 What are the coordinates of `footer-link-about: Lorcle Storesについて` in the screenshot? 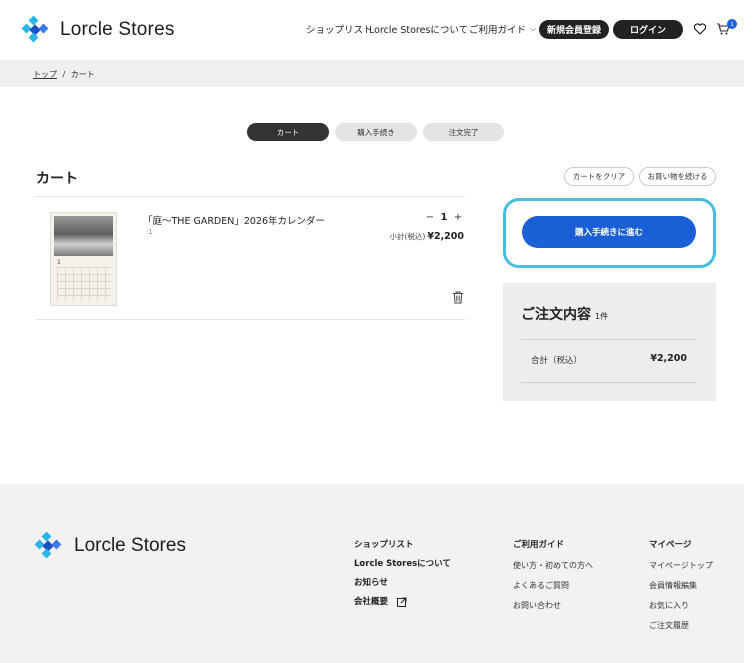 It's located at (402, 563).